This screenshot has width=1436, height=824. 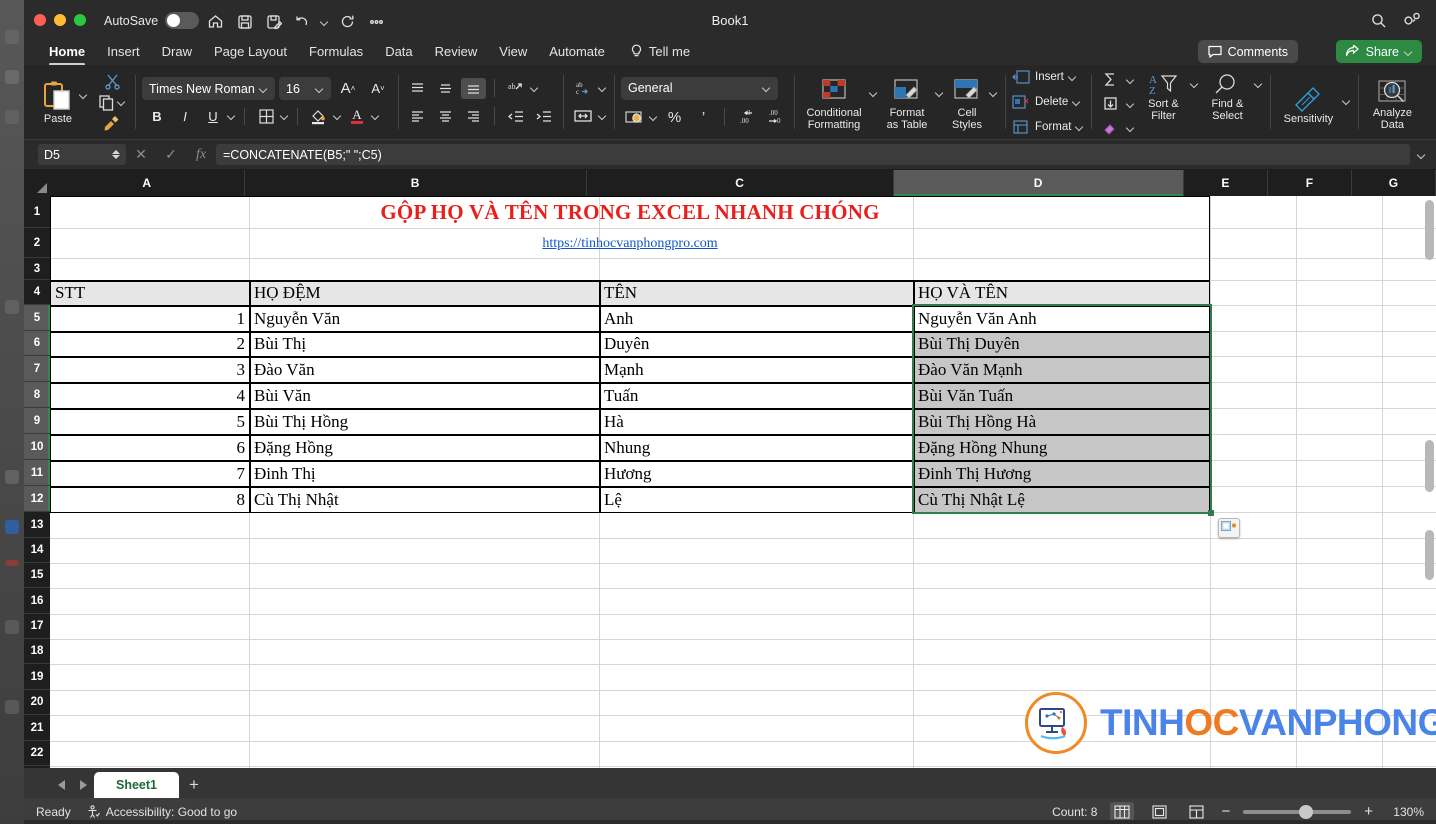 What do you see at coordinates (756, 293) in the screenshot?
I see `header-cell-ten: TÊN` at bounding box center [756, 293].